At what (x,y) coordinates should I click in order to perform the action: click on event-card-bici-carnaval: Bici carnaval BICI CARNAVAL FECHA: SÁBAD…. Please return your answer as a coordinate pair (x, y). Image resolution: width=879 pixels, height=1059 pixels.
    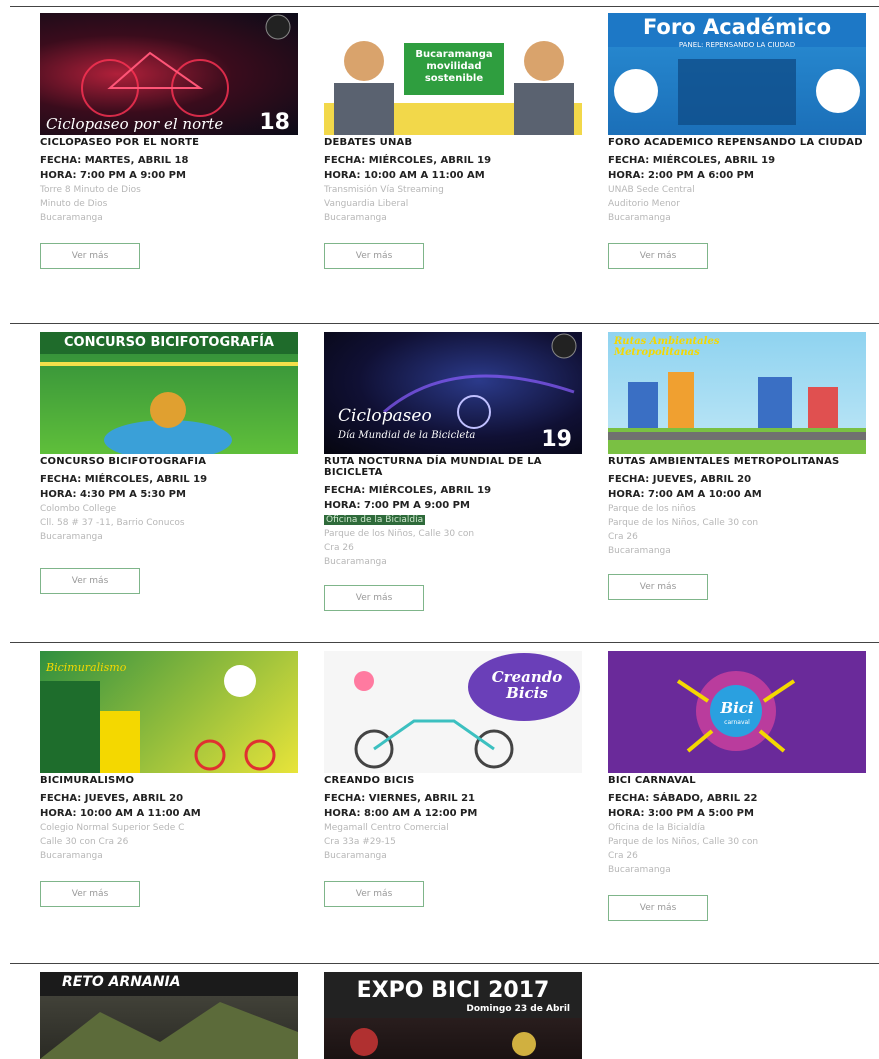
    Looking at the image, I should click on (737, 786).